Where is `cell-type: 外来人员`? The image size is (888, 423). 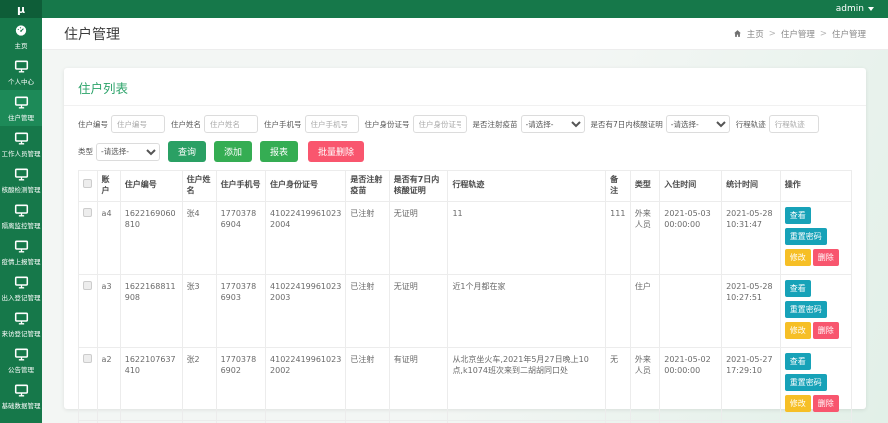
cell-type: 外来人员 is located at coordinates (645, 237).